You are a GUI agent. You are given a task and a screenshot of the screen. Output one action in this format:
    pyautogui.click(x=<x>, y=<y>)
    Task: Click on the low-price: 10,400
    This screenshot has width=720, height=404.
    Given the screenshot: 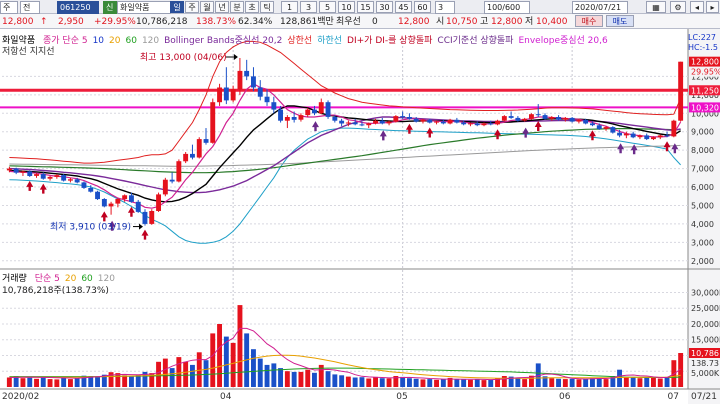 What is the action you would take?
    pyautogui.click(x=552, y=22)
    